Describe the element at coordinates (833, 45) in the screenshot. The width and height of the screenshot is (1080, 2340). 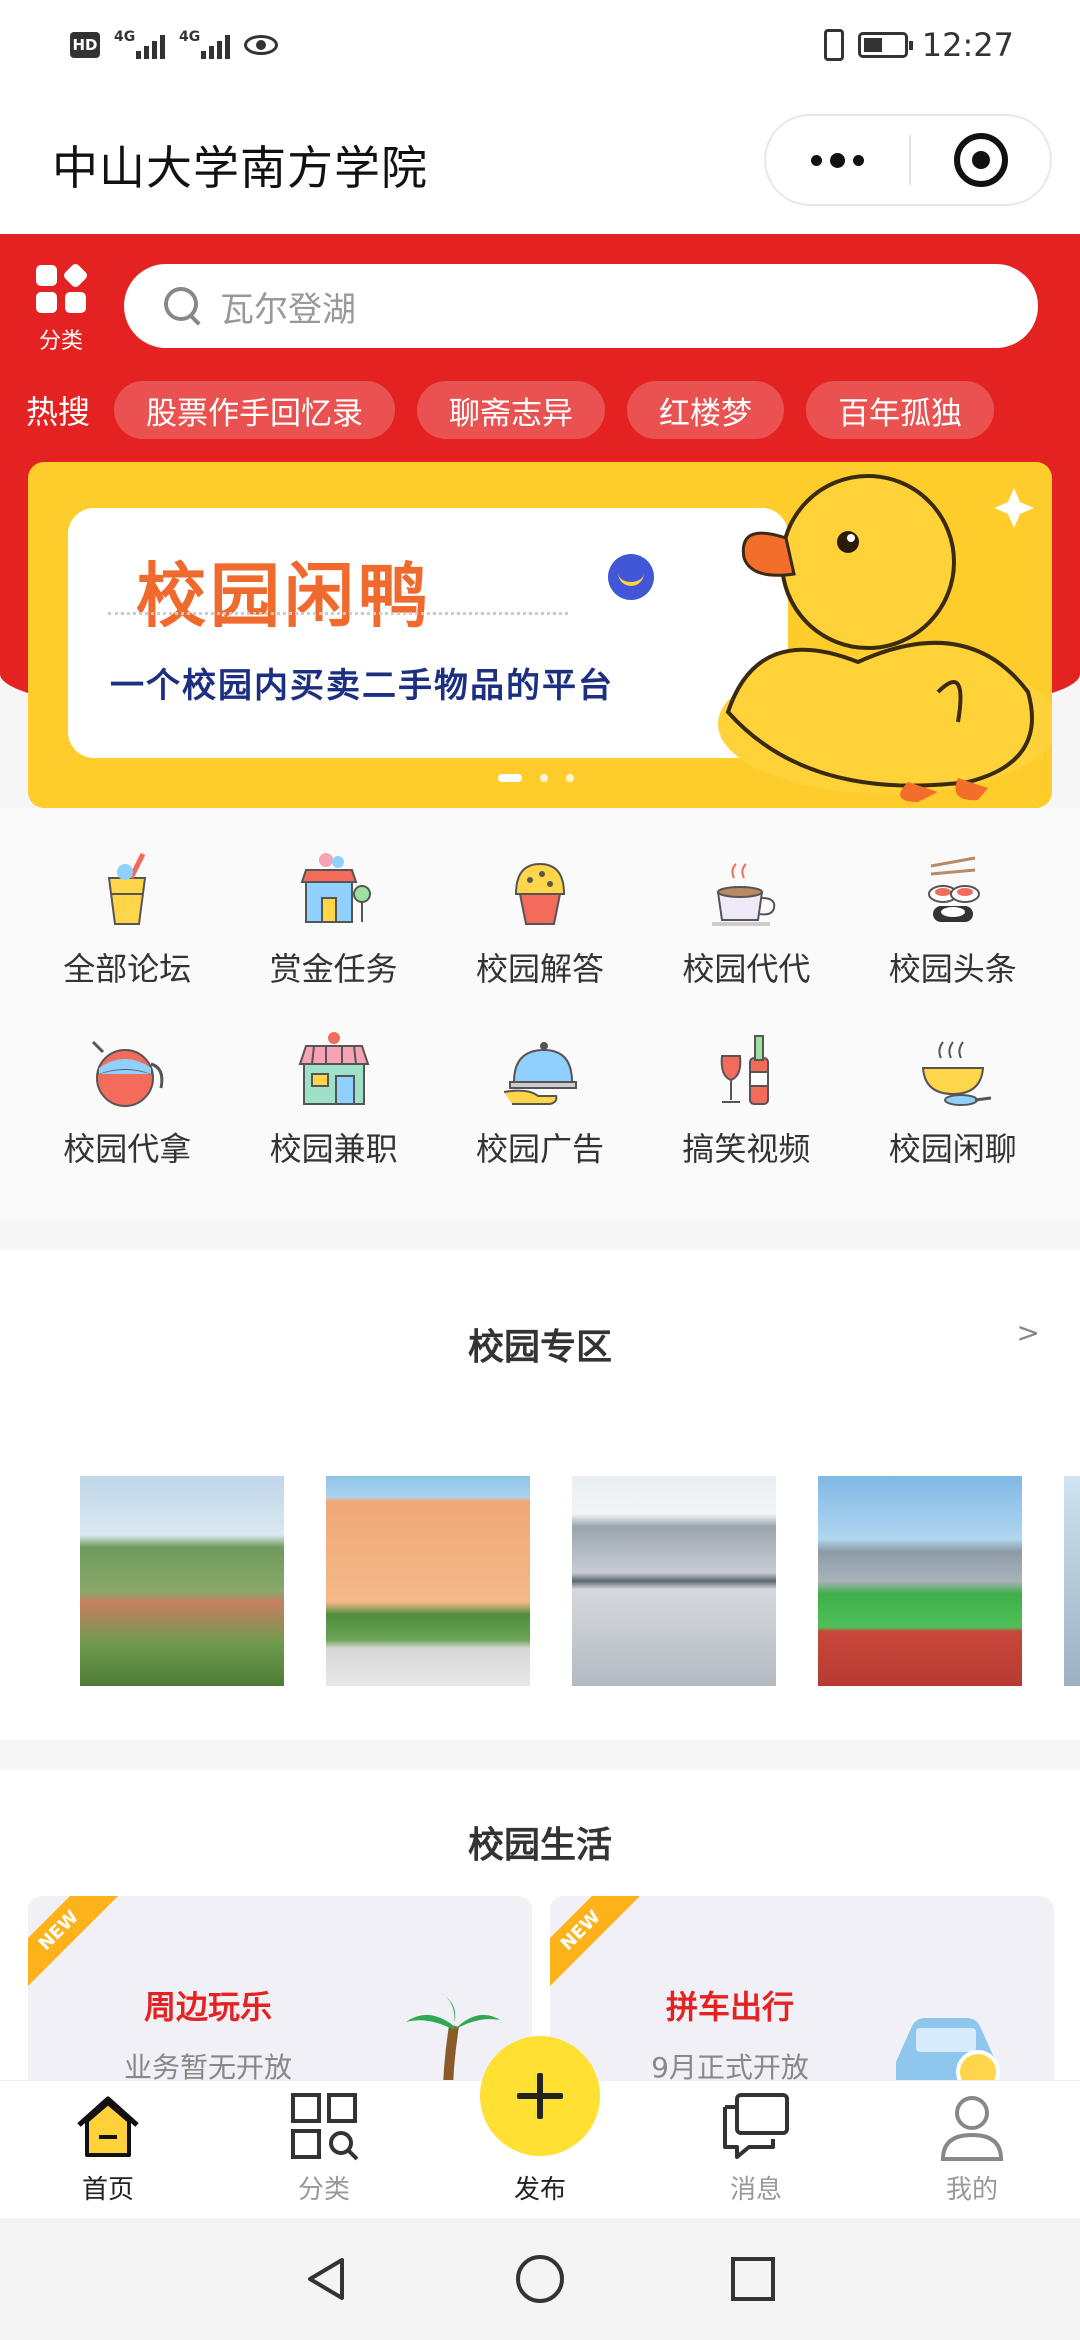
I see `vibrate-icon` at that location.